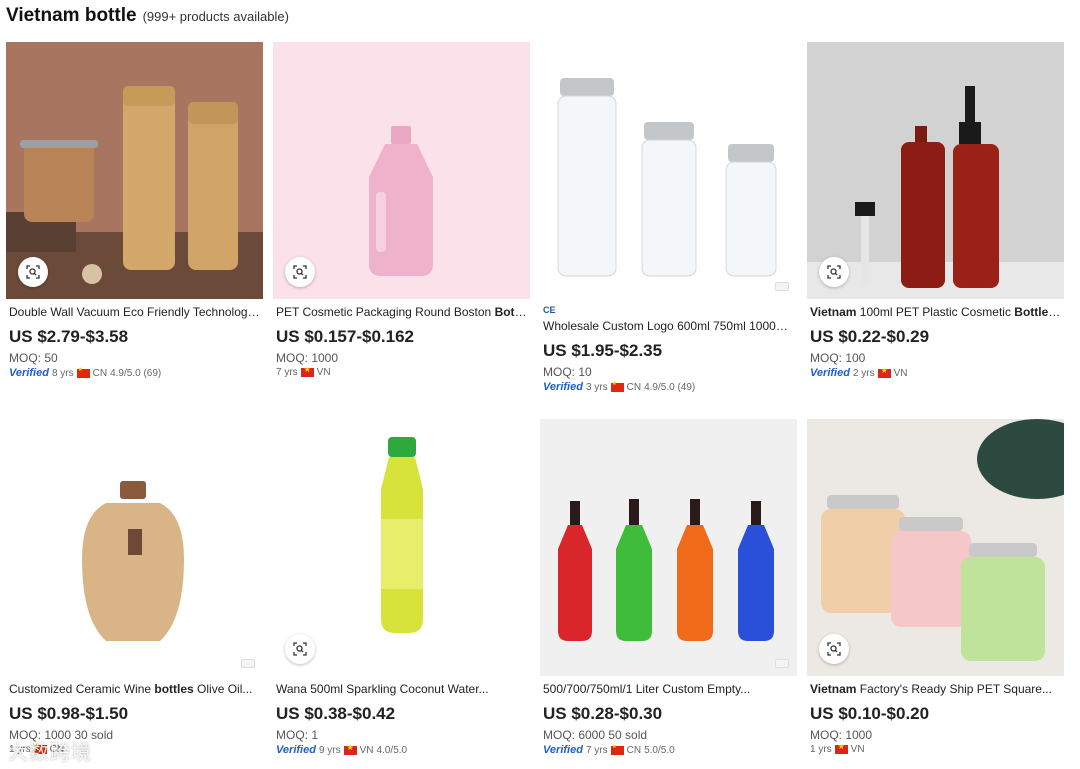 The width and height of the screenshot is (1080, 769). I want to click on supplier-rating: 4.0/5.0, so click(392, 750).